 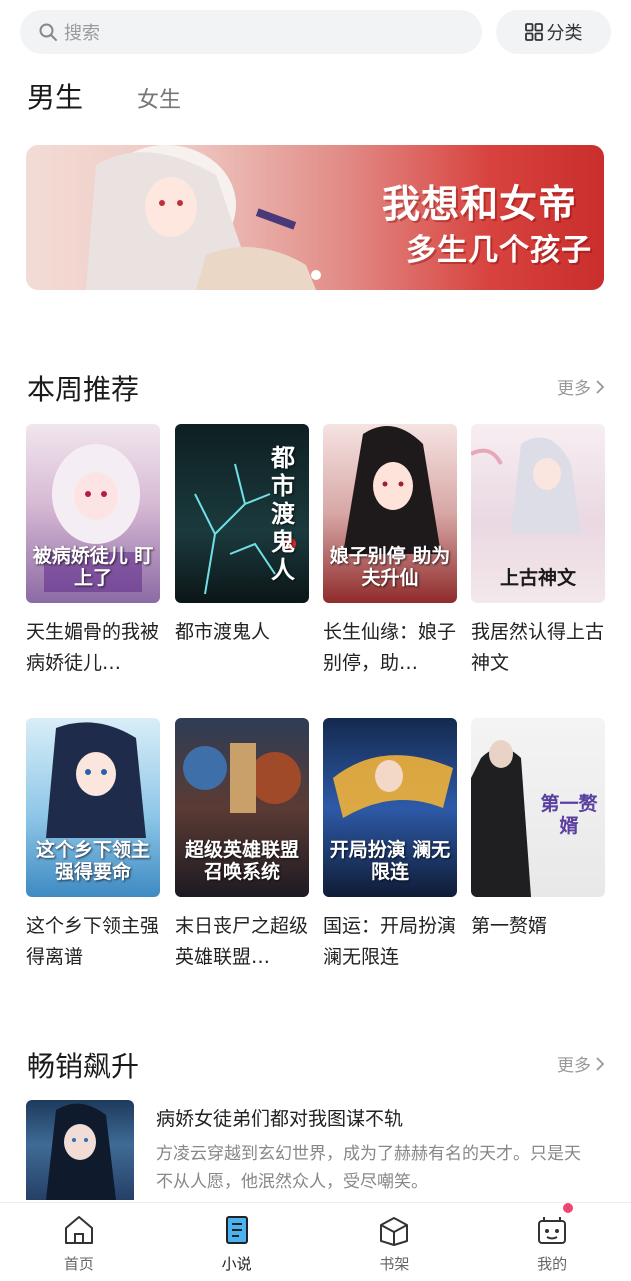 I want to click on tab-profile: 我的, so click(x=552, y=1242).